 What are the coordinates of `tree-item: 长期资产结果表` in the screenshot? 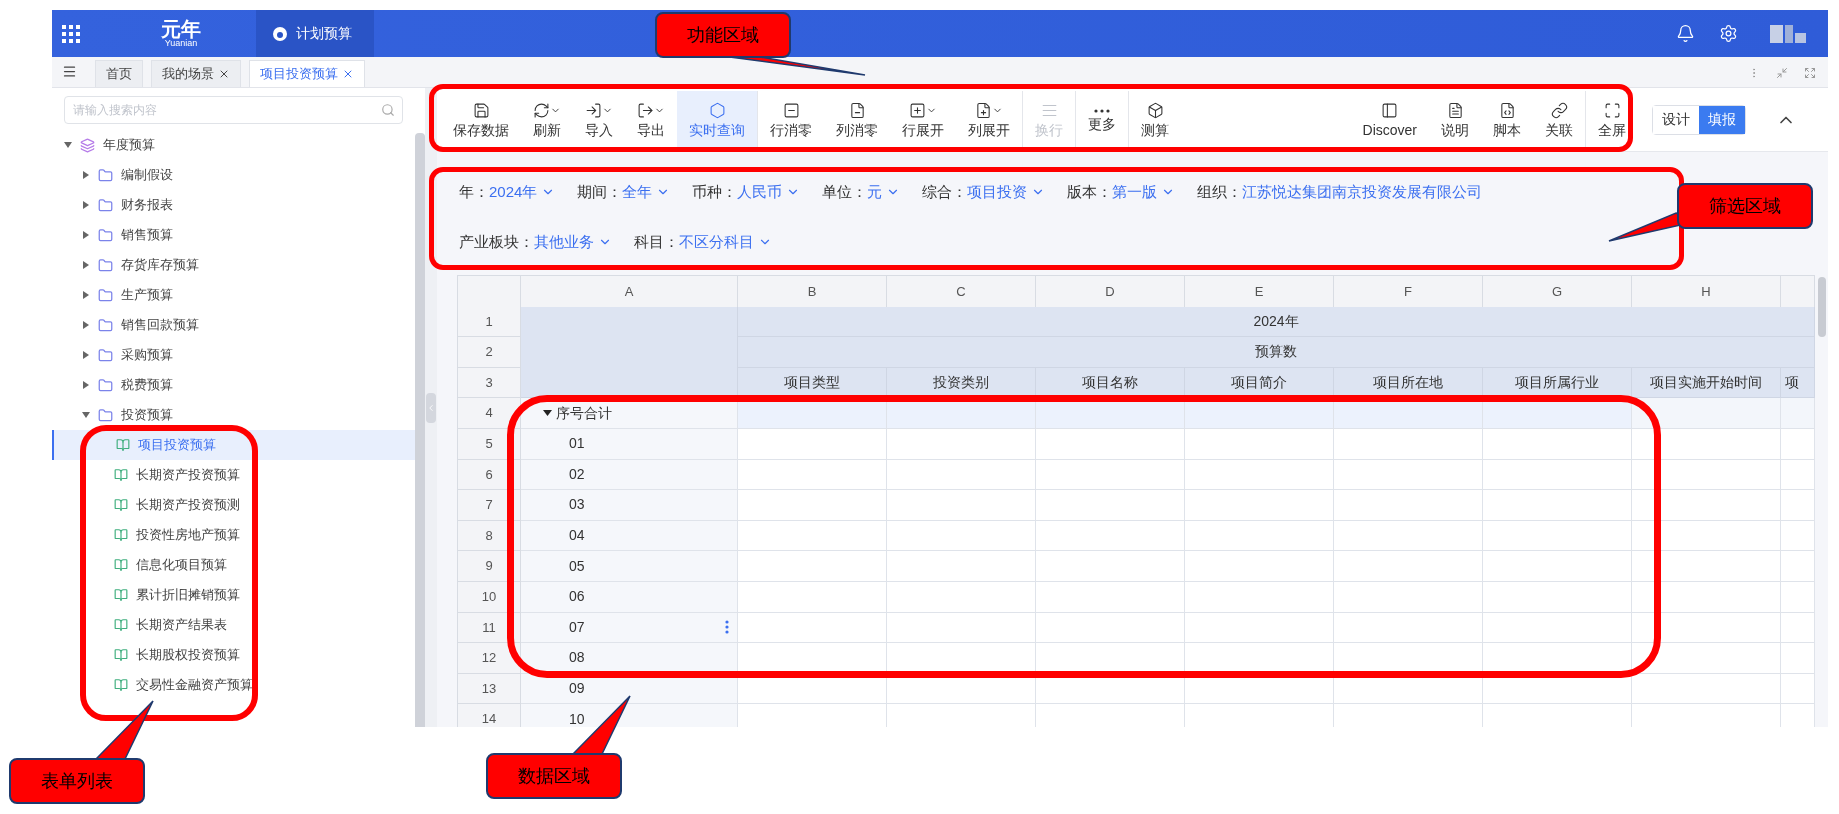 It's located at (233, 625).